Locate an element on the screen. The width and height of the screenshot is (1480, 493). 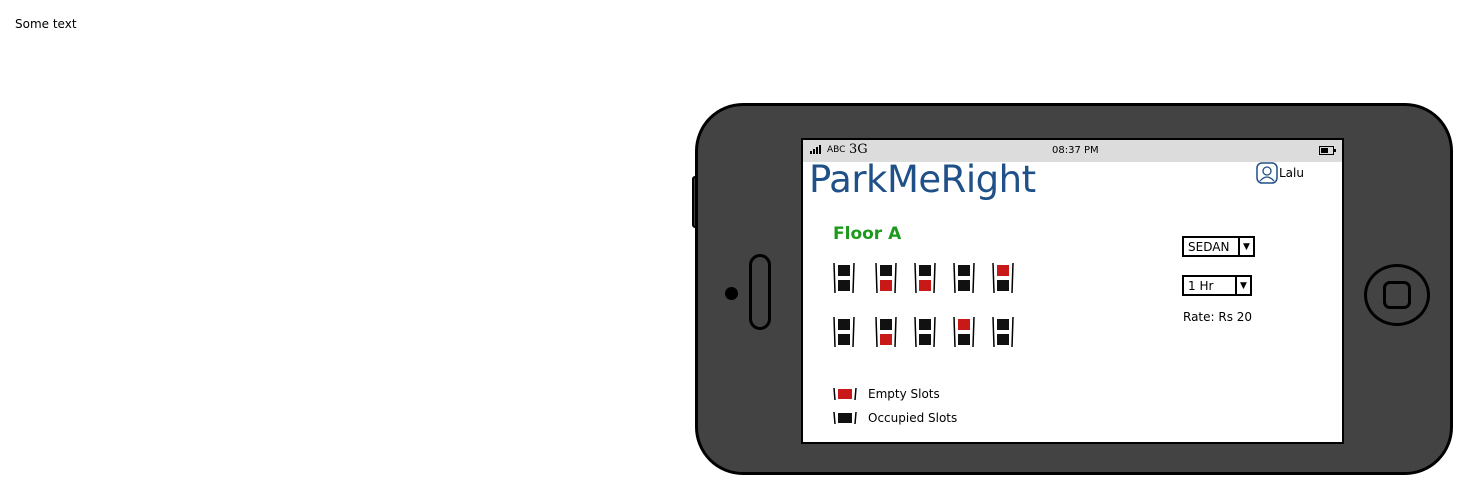
user-profile: Lalu is located at coordinates (1280, 173).